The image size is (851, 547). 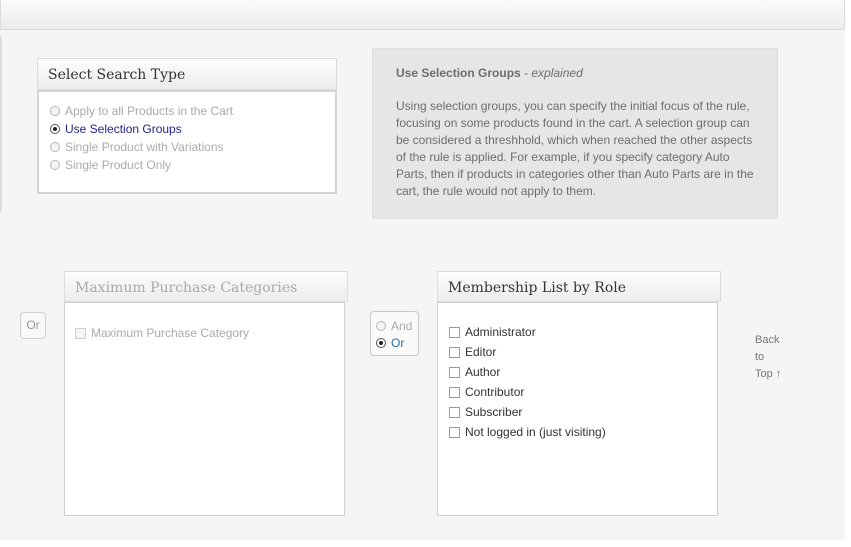 I want to click on explain-title: Use Selection Groups - explained, so click(x=489, y=73).